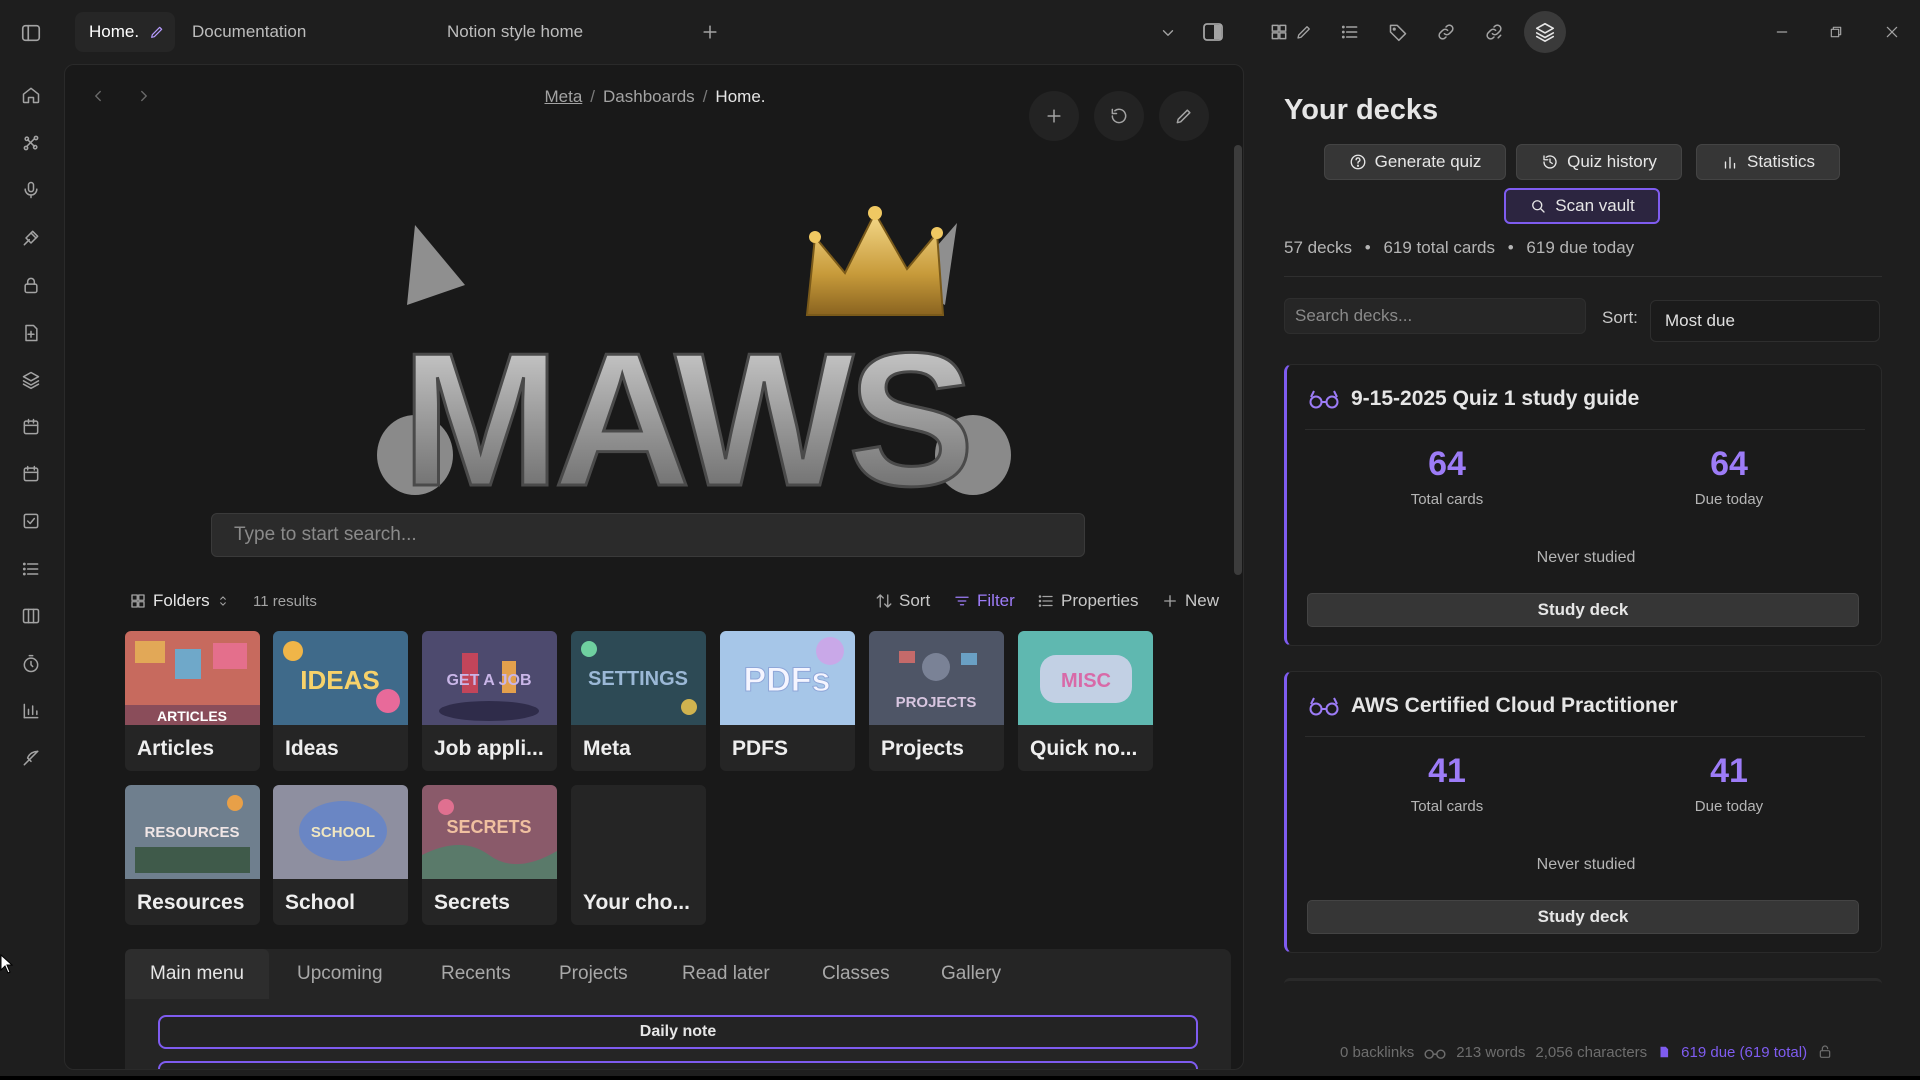 The image size is (1920, 1080). I want to click on edit-button, so click(1184, 116).